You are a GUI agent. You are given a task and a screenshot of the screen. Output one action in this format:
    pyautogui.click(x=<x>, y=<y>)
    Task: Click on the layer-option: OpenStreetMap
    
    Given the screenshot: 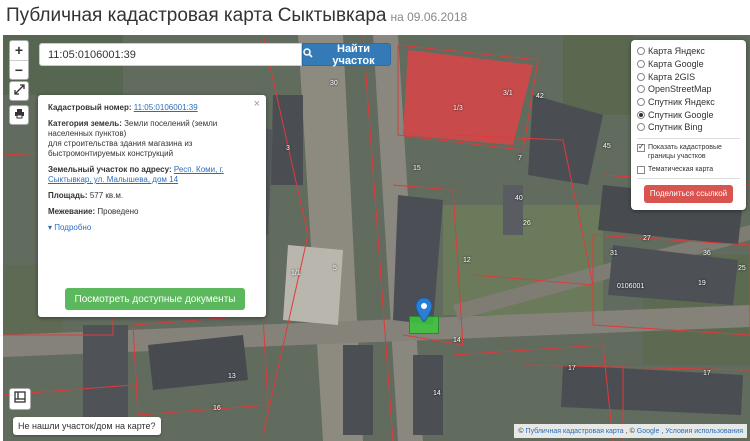 What is the action you would take?
    pyautogui.click(x=688, y=89)
    